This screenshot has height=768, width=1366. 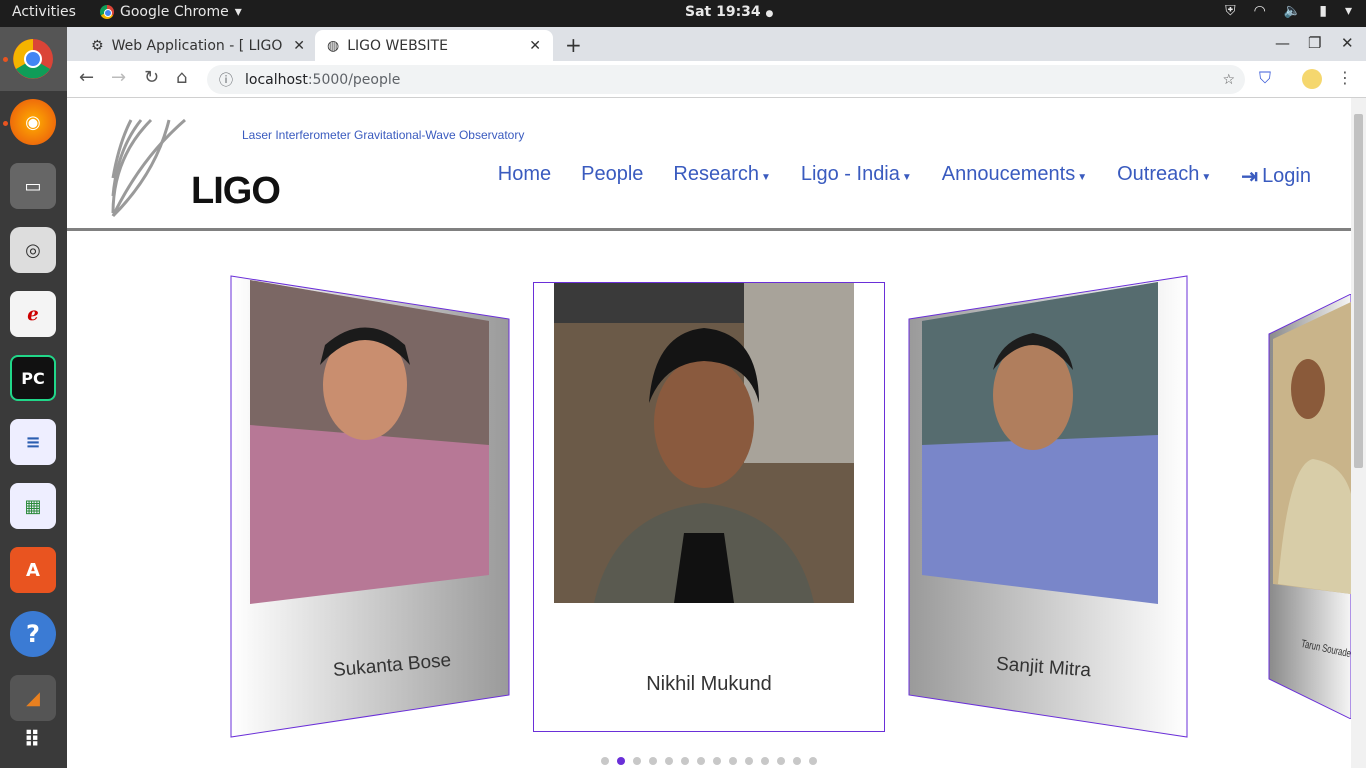 I want to click on carousel-pagination, so click(x=709, y=761).